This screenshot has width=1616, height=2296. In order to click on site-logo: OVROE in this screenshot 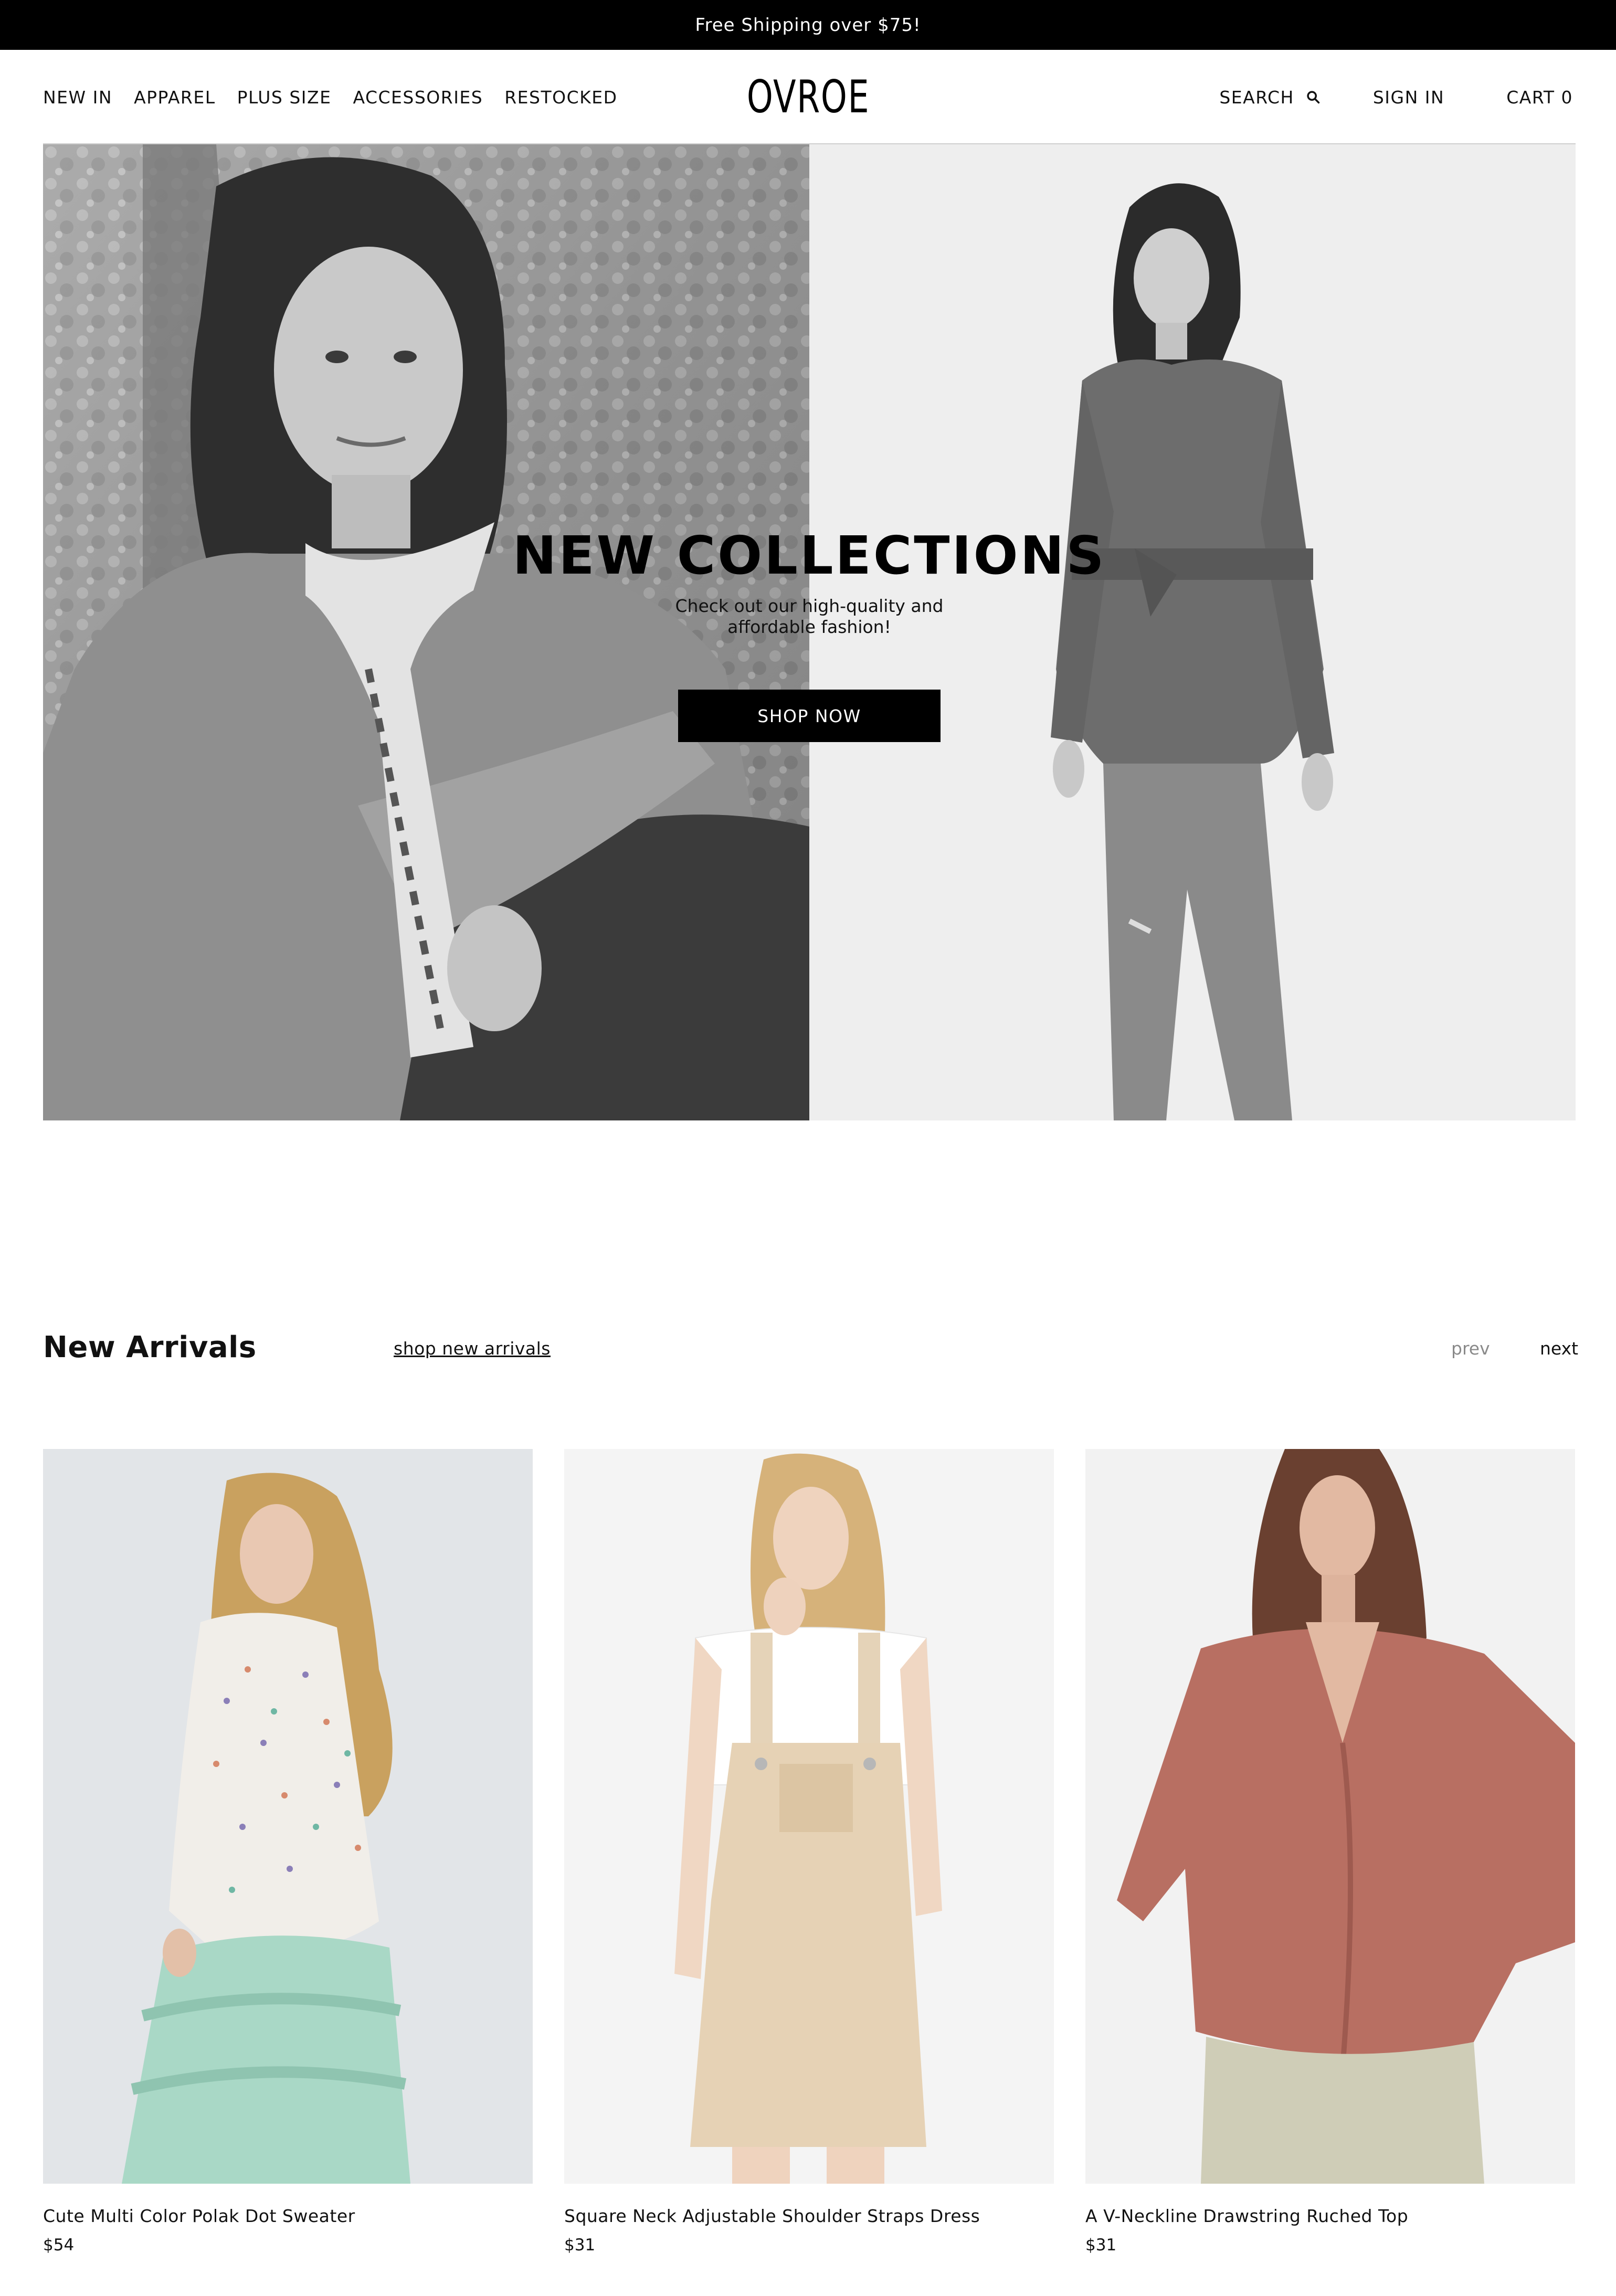, I will do `click(808, 97)`.